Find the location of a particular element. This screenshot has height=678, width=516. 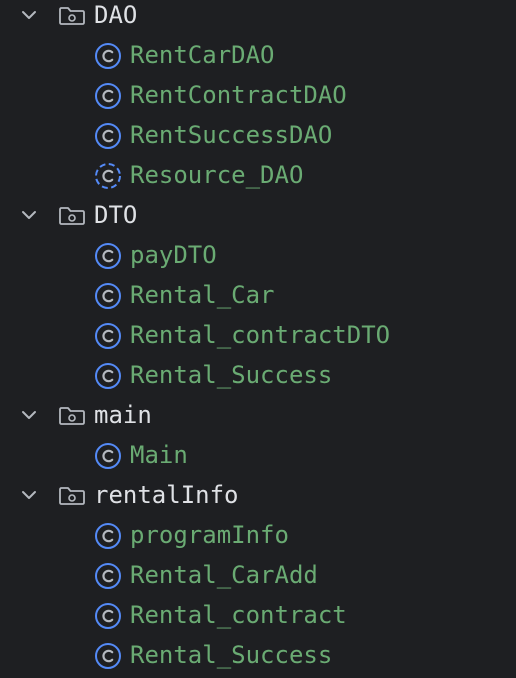

class-item-rentcardao: RentCarDAO is located at coordinates (258, 55).